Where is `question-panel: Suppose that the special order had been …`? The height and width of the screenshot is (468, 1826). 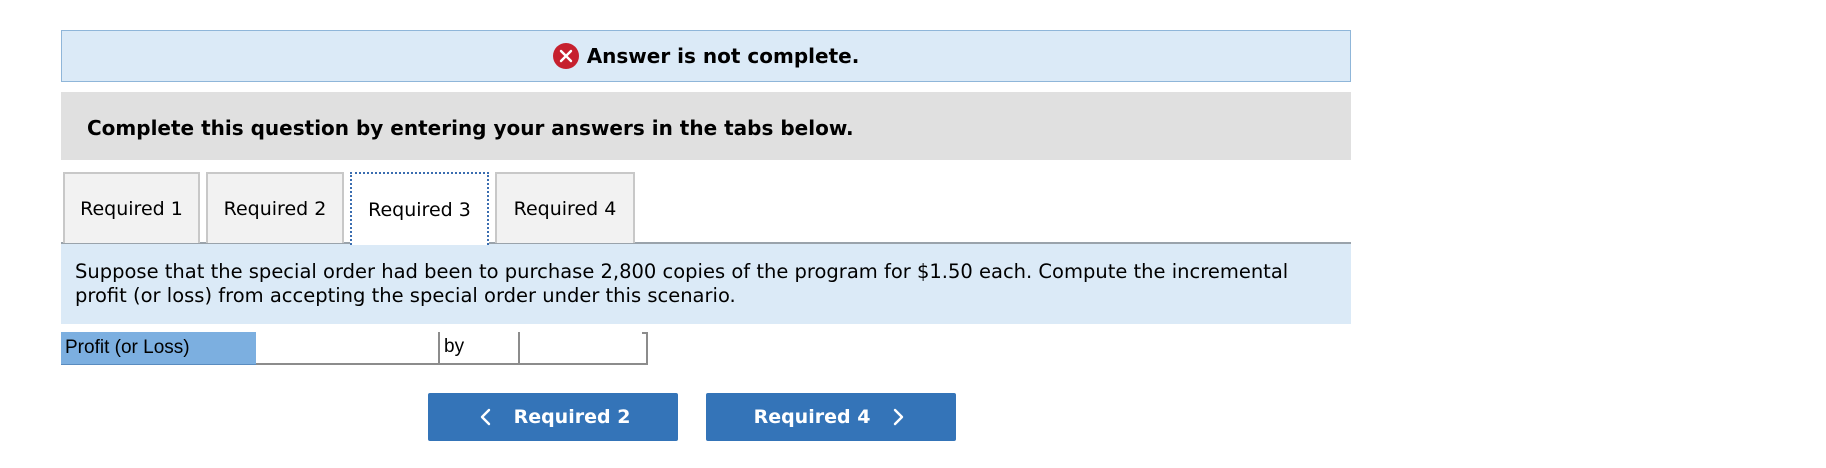 question-panel: Suppose that the special order had been … is located at coordinates (706, 284).